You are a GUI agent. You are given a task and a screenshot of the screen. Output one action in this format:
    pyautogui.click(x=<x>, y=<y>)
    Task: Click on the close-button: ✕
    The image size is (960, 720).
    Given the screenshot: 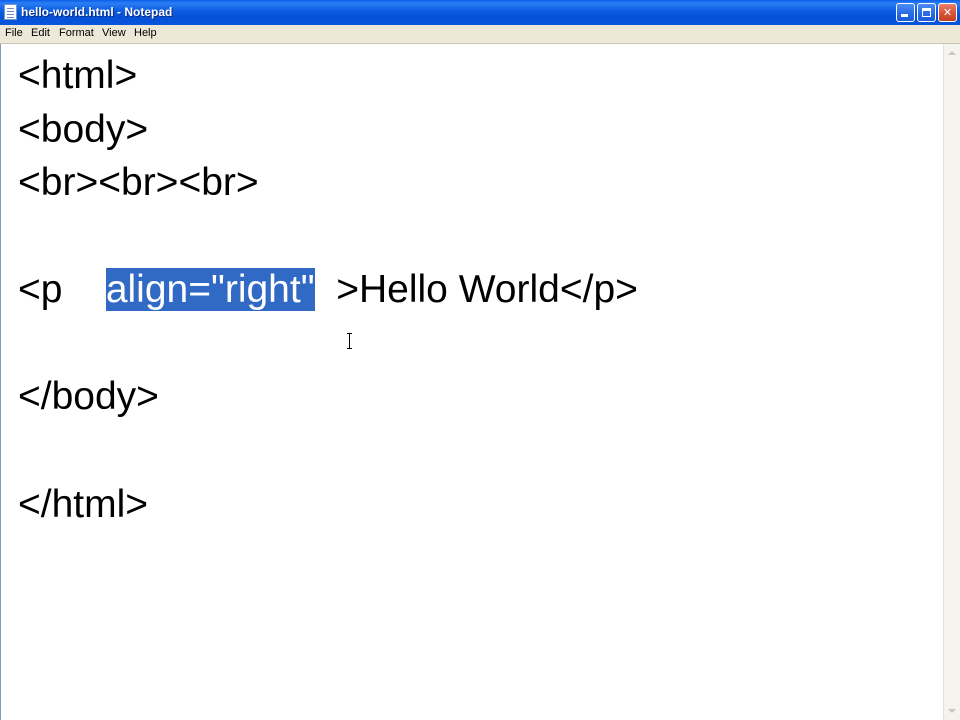 What is the action you would take?
    pyautogui.click(x=947, y=12)
    